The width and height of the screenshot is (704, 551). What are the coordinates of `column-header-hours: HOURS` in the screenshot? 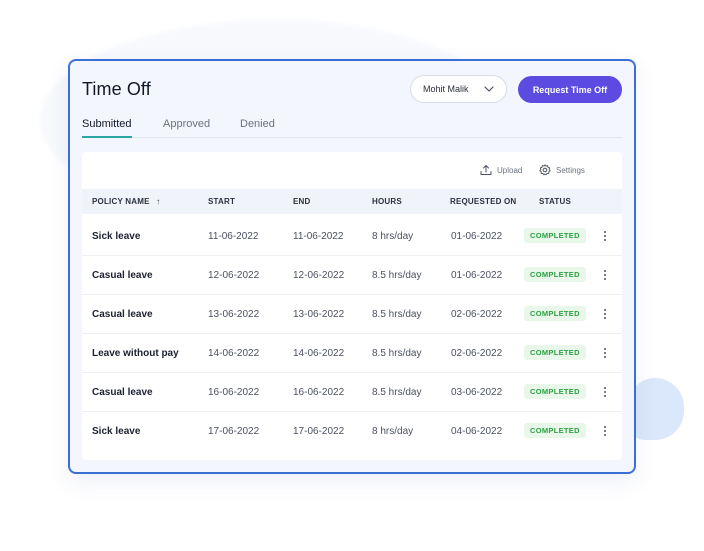 It's located at (387, 201).